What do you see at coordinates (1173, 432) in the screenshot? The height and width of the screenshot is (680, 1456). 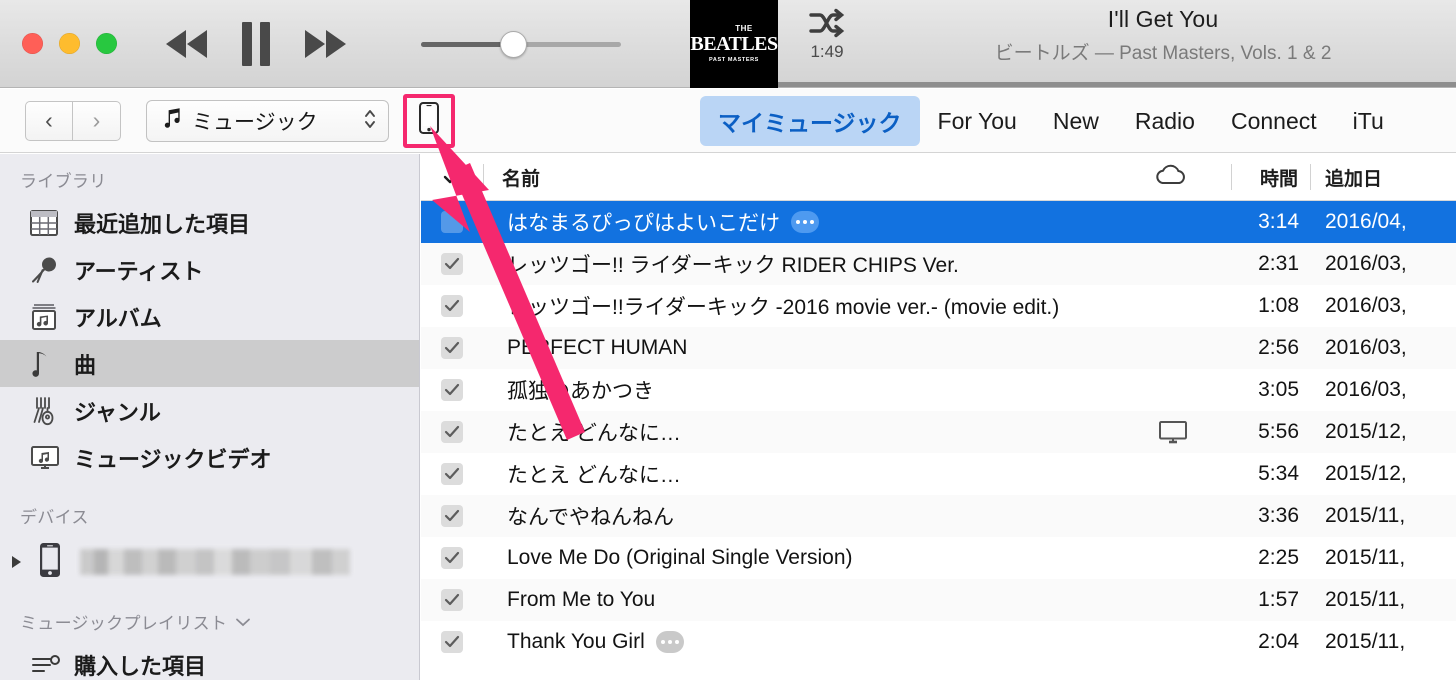 I see `display-icon` at bounding box center [1173, 432].